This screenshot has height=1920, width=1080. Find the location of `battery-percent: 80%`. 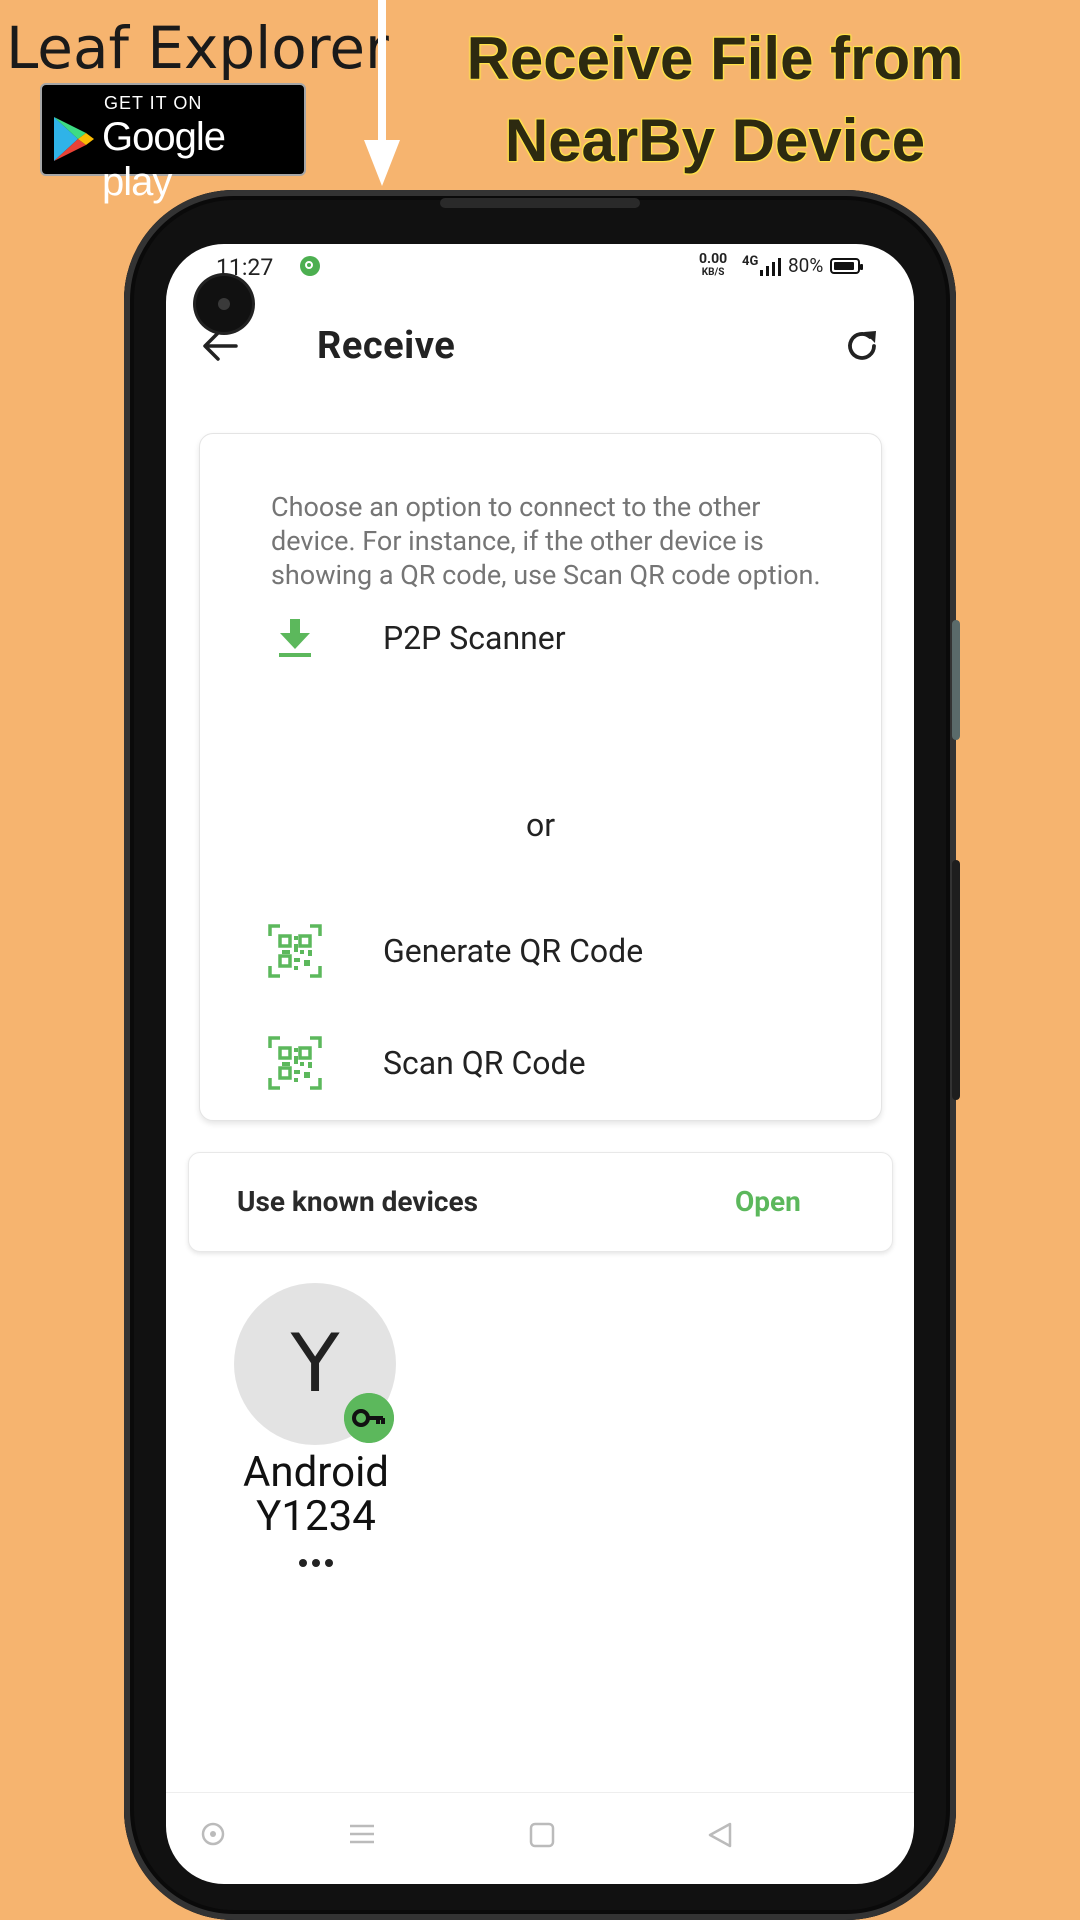

battery-percent: 80% is located at coordinates (806, 265).